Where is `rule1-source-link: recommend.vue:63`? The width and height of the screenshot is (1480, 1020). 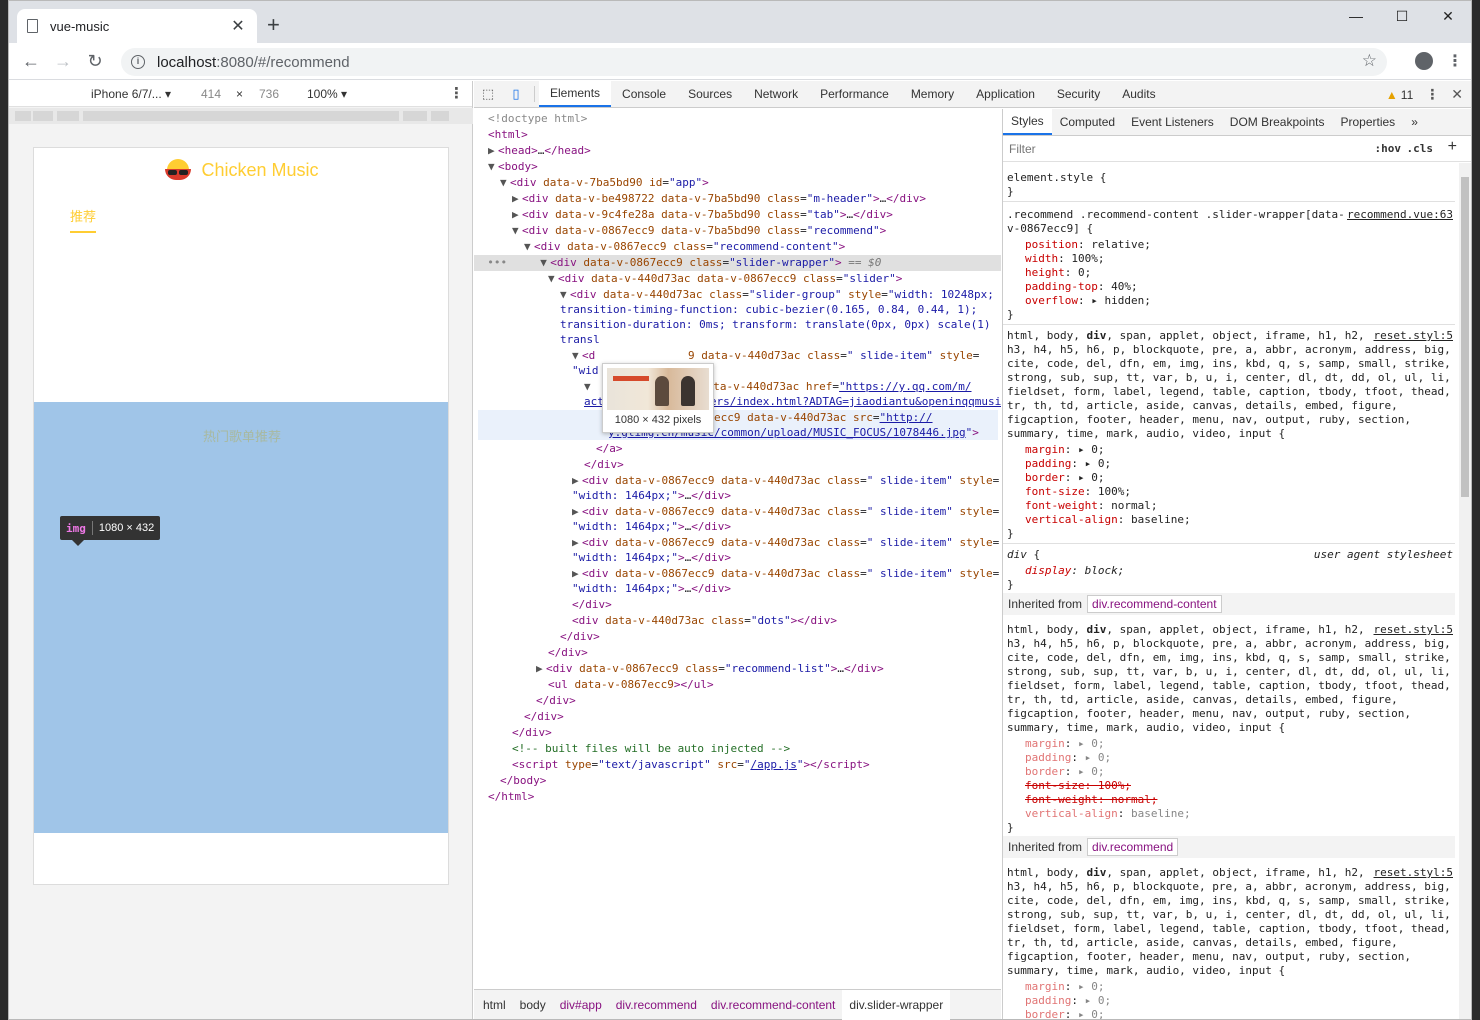
rule1-source-link: recommend.vue:63 is located at coordinates (1400, 214).